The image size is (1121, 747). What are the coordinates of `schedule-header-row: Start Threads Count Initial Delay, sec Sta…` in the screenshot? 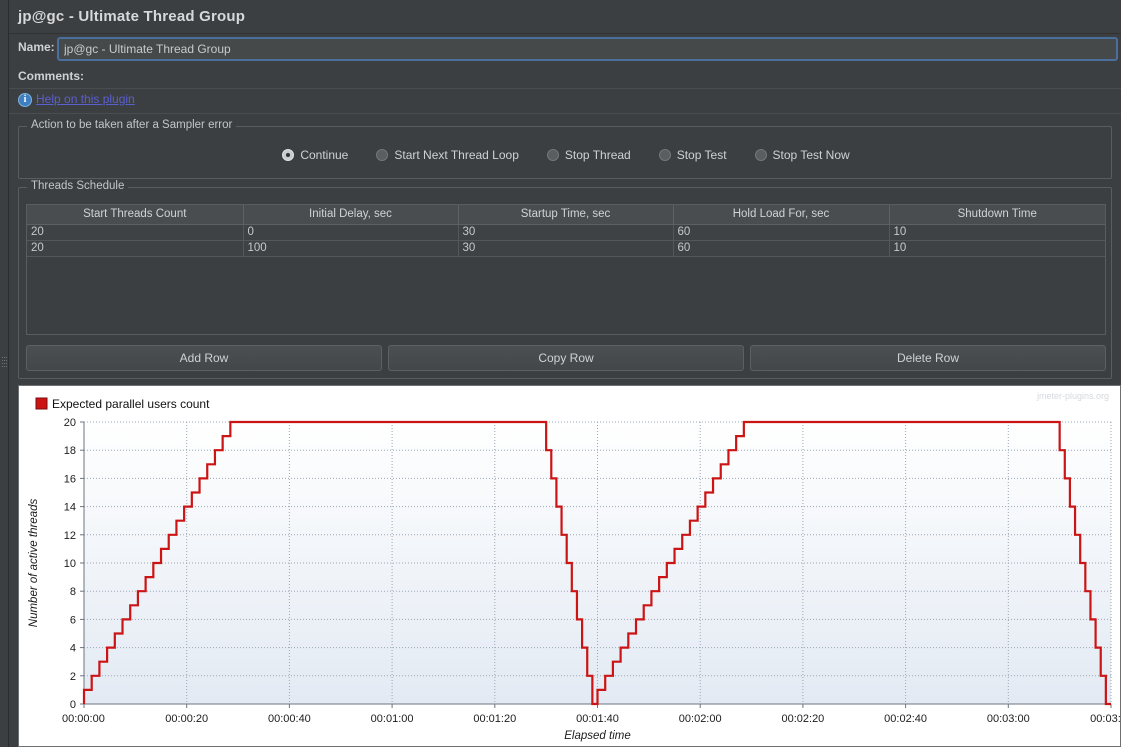 It's located at (566, 215).